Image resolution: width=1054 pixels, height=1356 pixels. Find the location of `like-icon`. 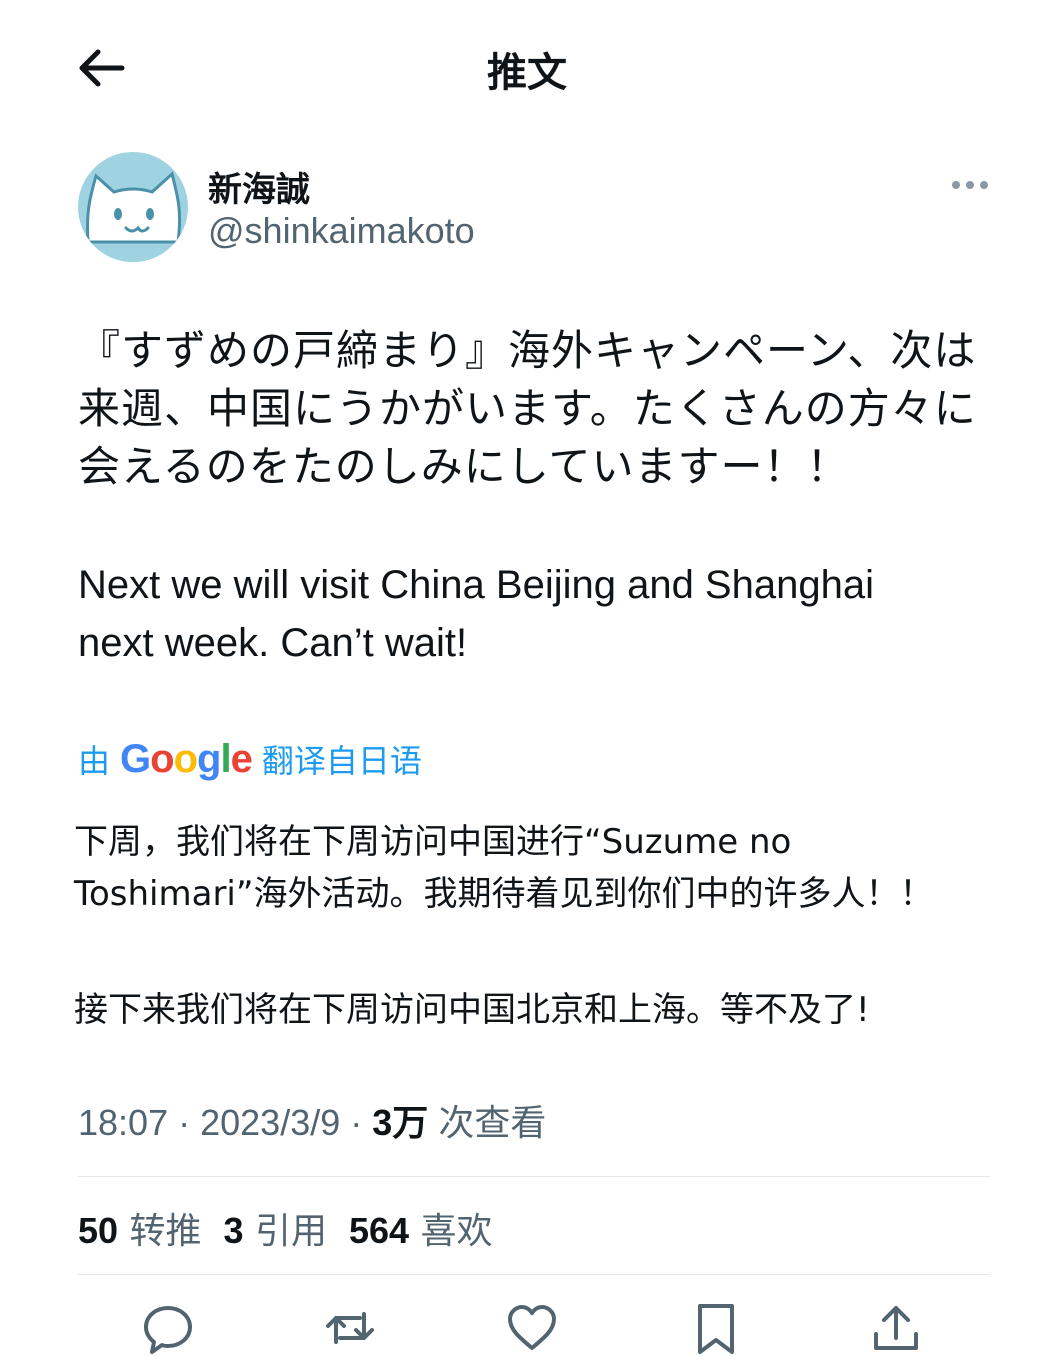

like-icon is located at coordinates (532, 1327).